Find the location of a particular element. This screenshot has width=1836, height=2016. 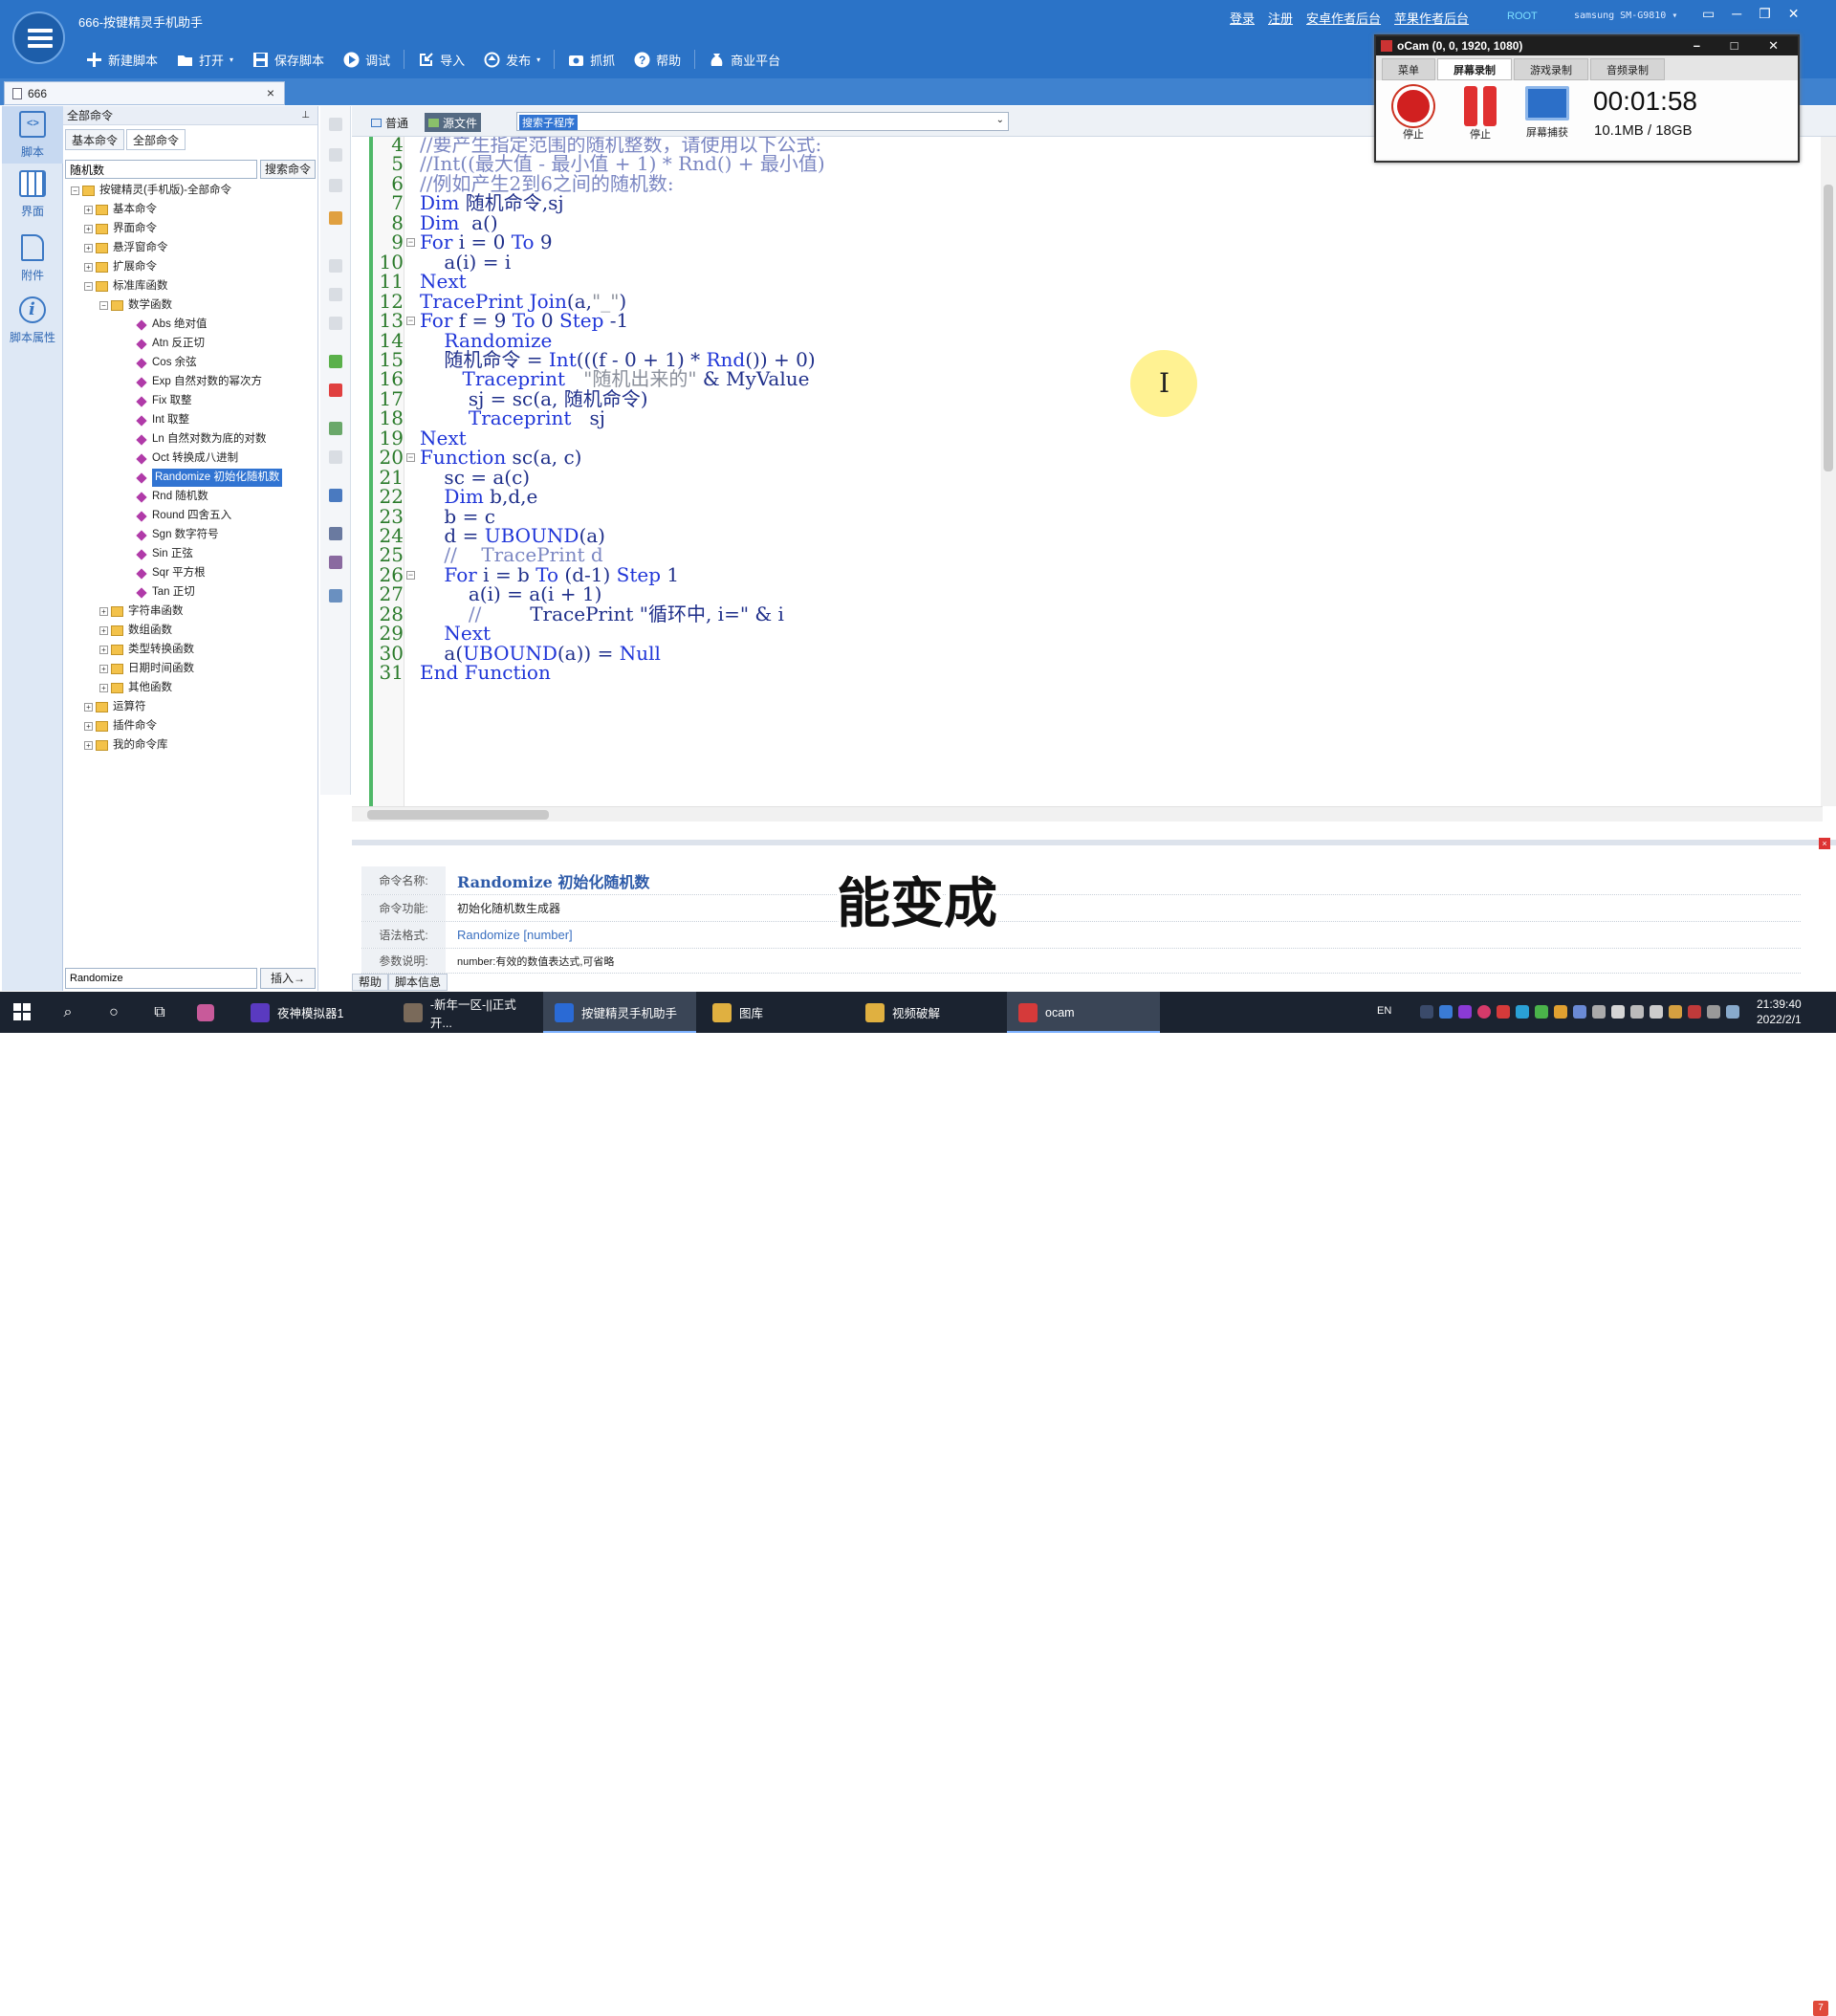

tree-leaf-item: Round 四舍五入 is located at coordinates (183, 516).